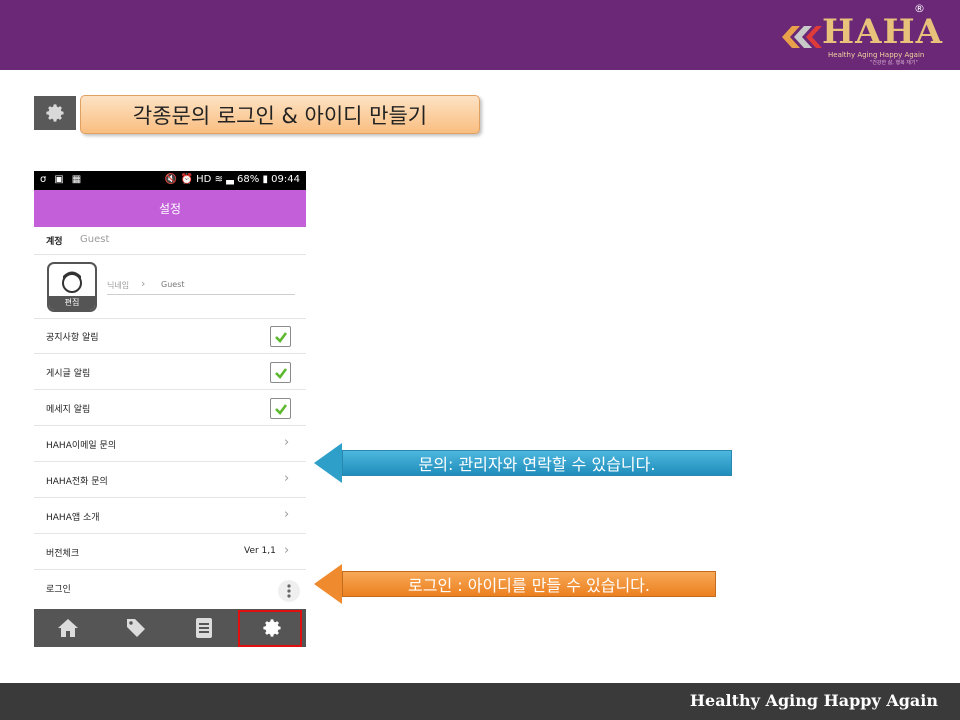 Image resolution: width=960 pixels, height=720 pixels. What do you see at coordinates (883, 32) in the screenshot?
I see `logo-wordmark: HAHA` at bounding box center [883, 32].